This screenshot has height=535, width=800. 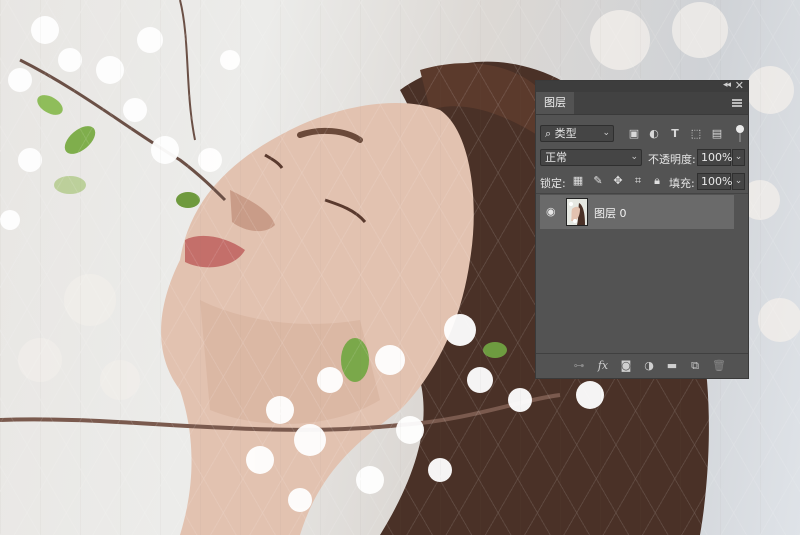 What do you see at coordinates (553, 183) in the screenshot?
I see `lock-label: 锁定:` at bounding box center [553, 183].